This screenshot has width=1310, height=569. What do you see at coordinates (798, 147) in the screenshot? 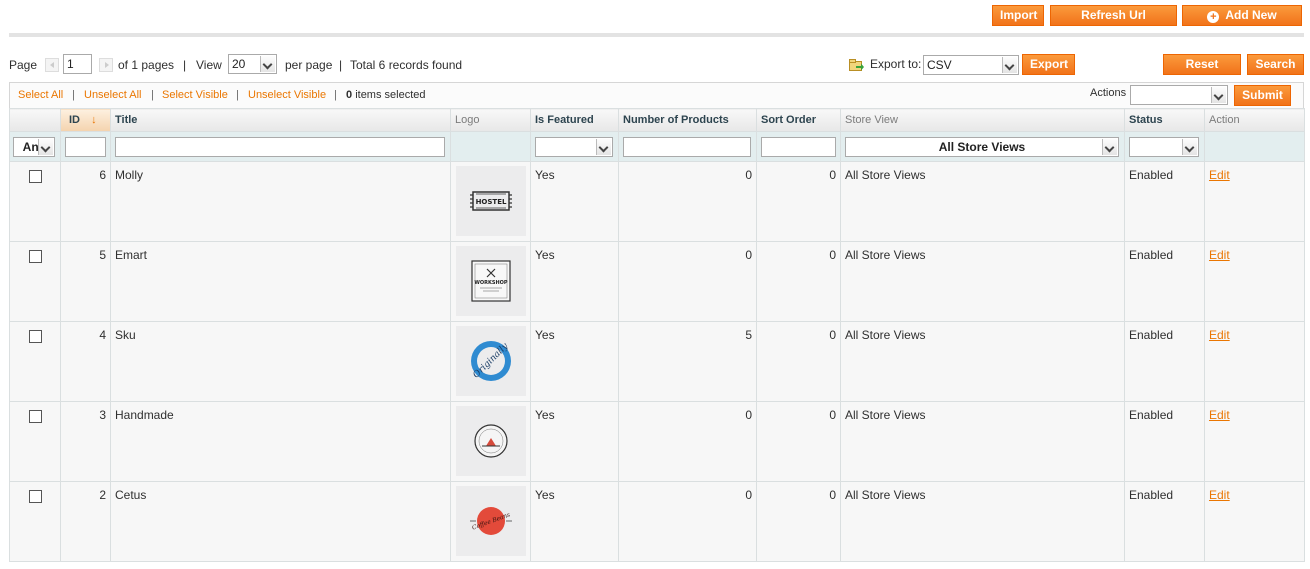
I see `sort-order-filter-input` at bounding box center [798, 147].